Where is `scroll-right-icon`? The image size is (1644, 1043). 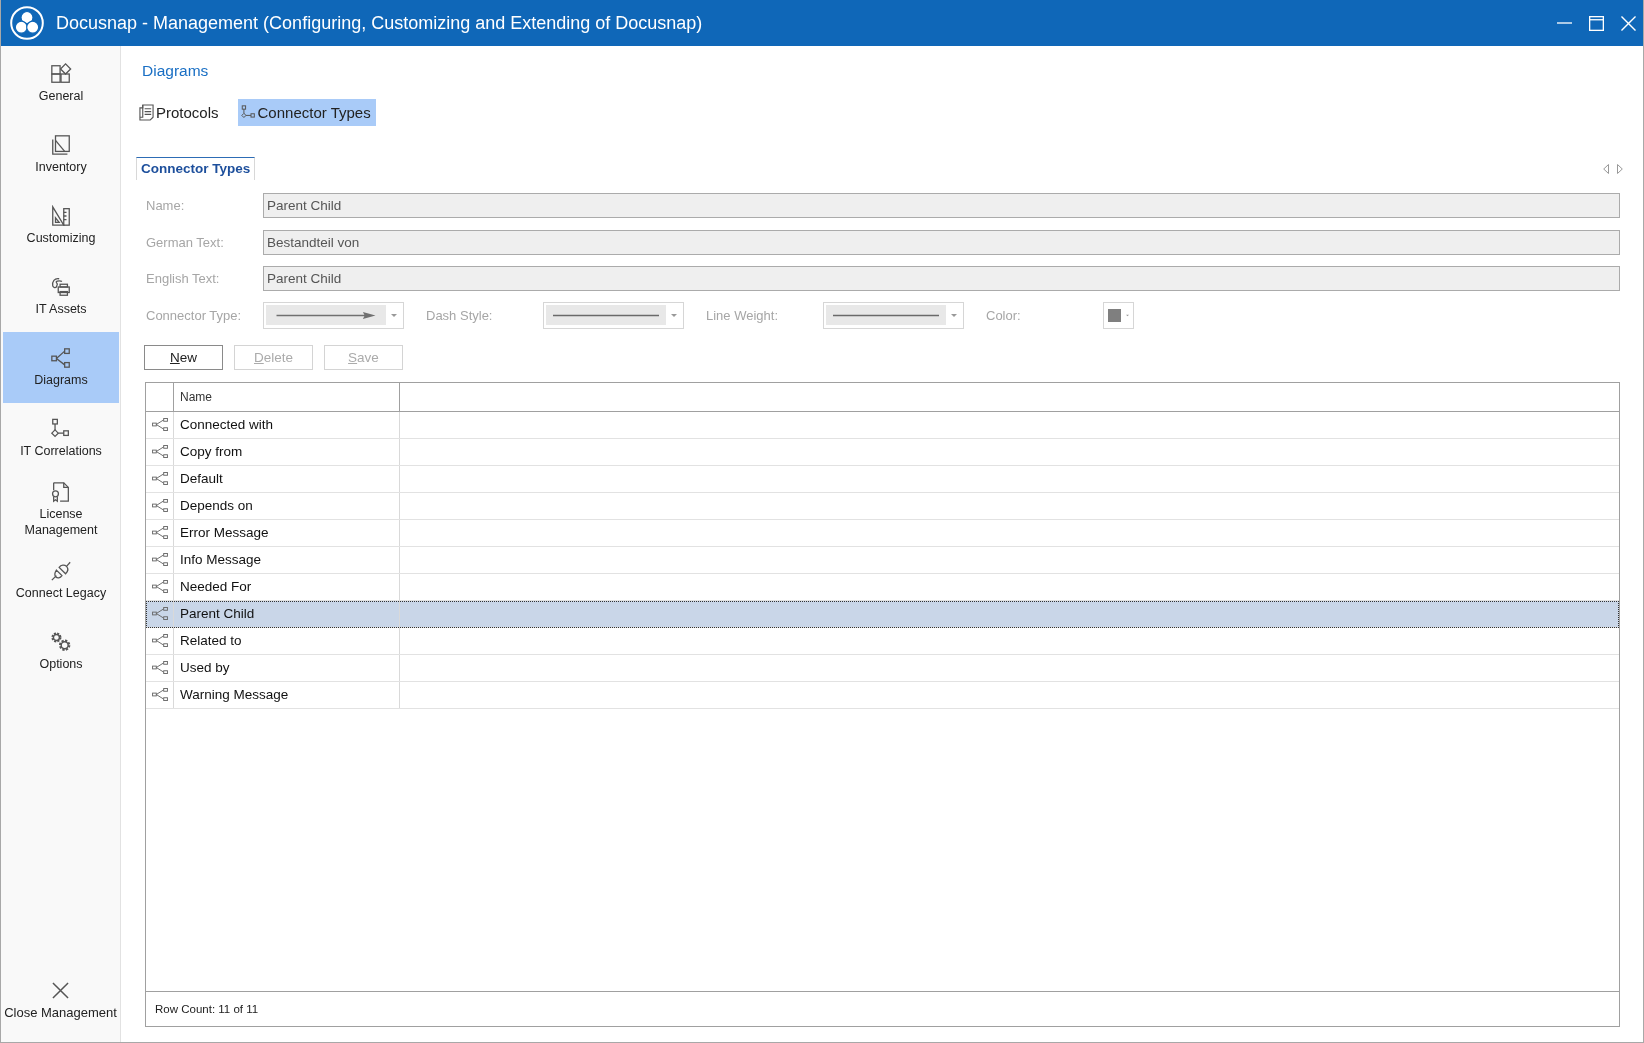 scroll-right-icon is located at coordinates (1620, 168).